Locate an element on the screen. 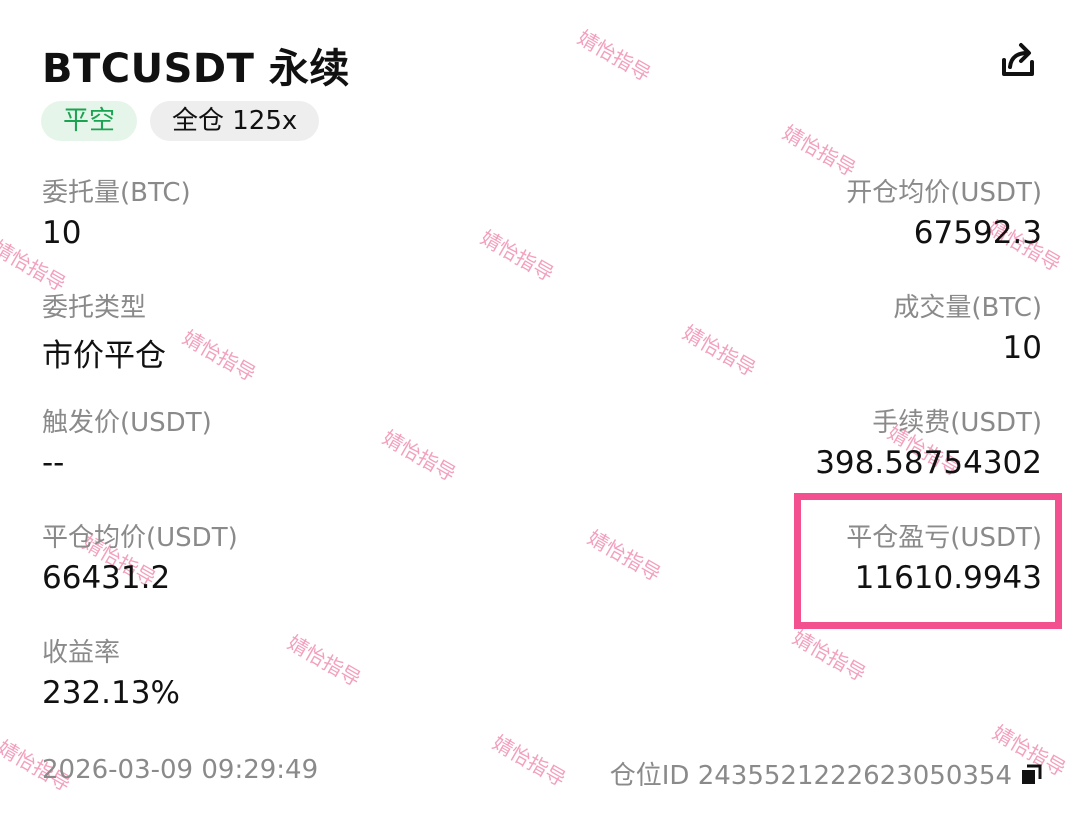 The image size is (1084, 814). fee-label: 手续费(USDT) is located at coordinates (957, 423).